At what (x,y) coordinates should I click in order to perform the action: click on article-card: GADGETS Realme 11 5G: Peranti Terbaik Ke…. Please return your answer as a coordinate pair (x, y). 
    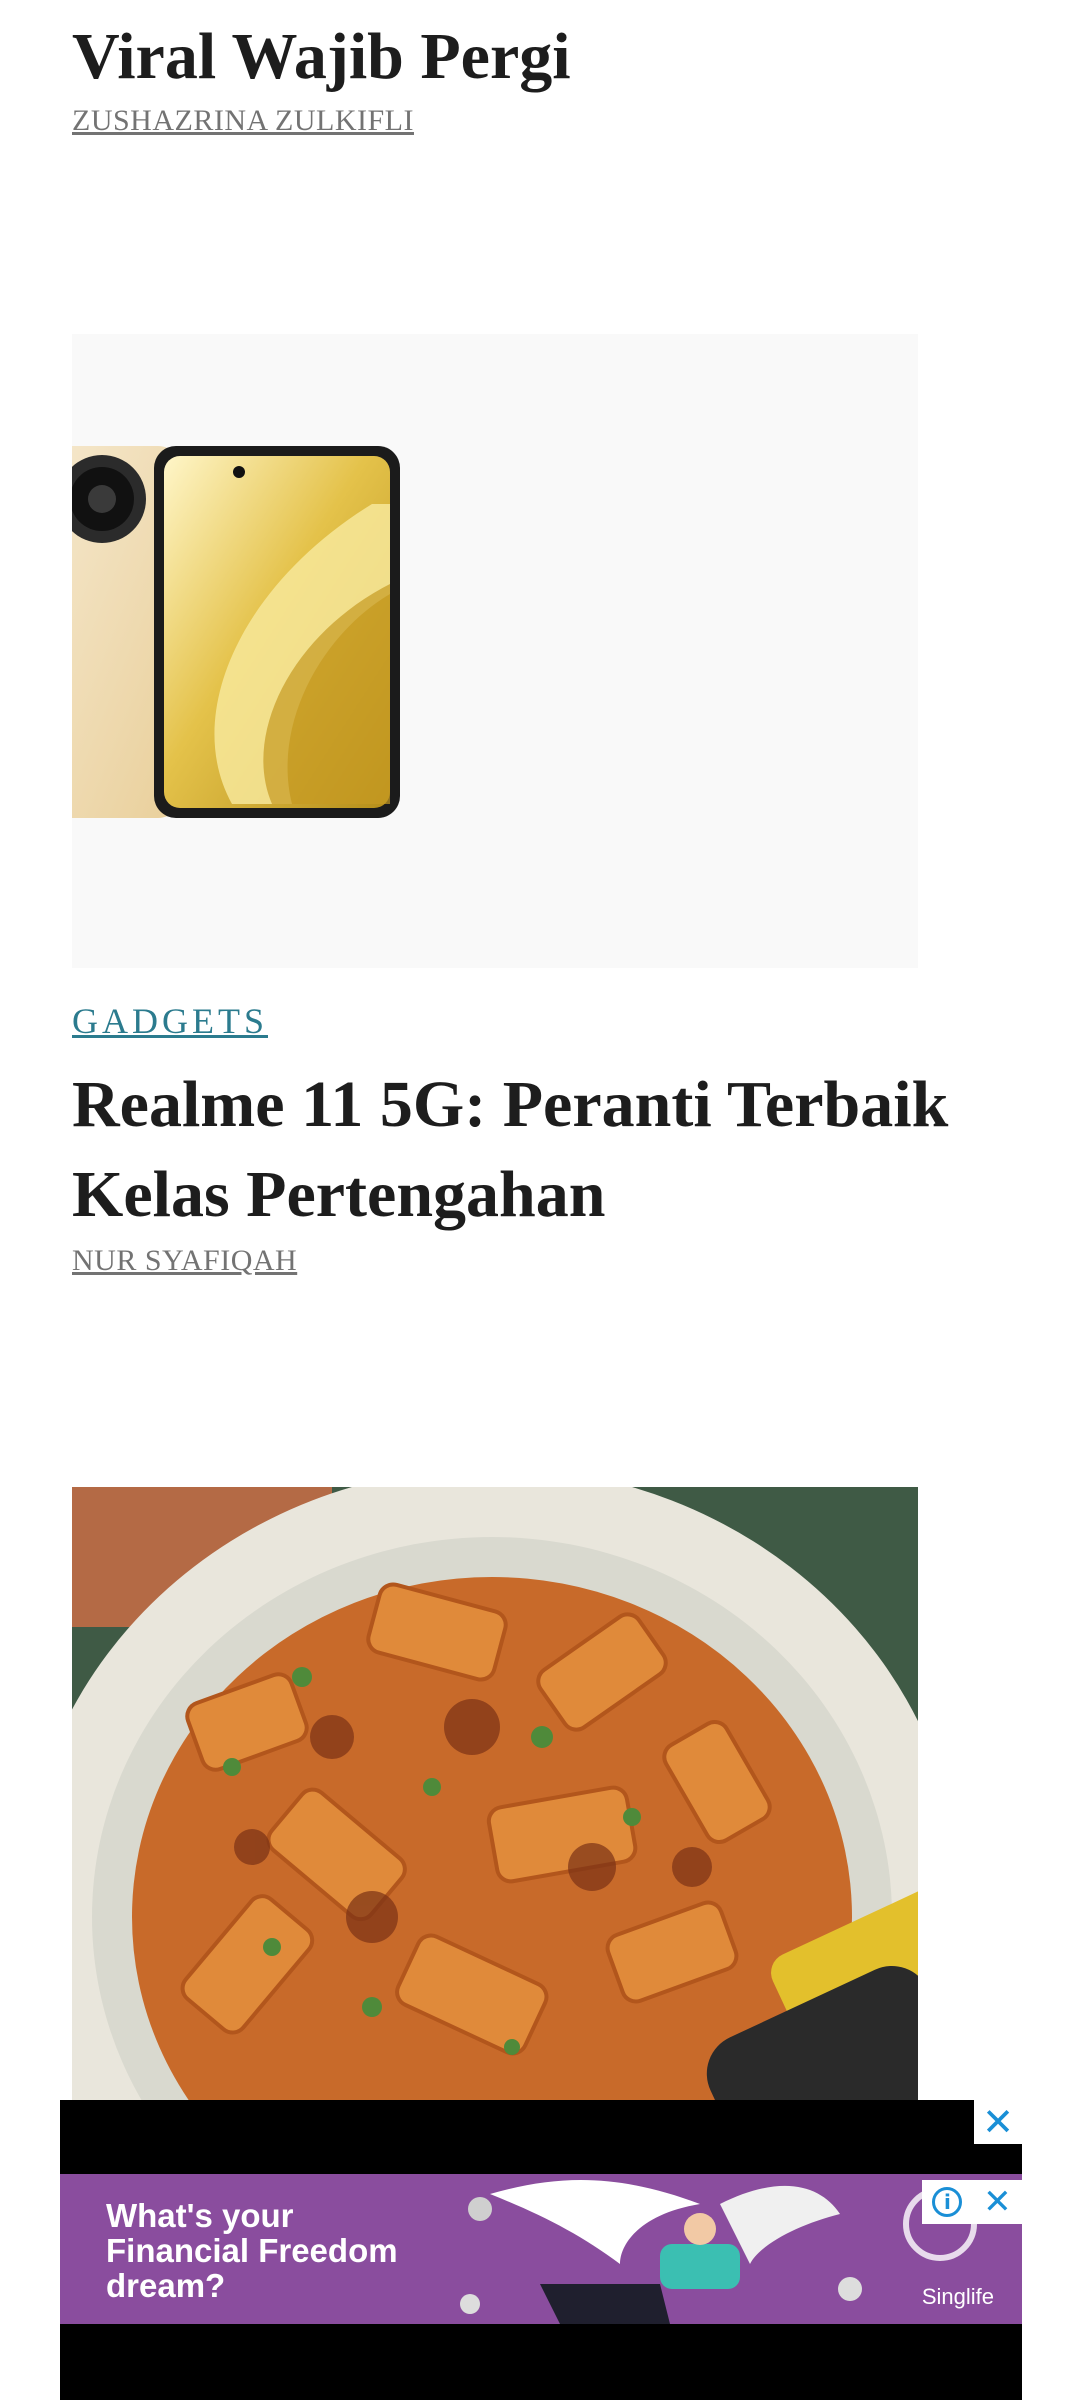
    Looking at the image, I should click on (522, 1139).